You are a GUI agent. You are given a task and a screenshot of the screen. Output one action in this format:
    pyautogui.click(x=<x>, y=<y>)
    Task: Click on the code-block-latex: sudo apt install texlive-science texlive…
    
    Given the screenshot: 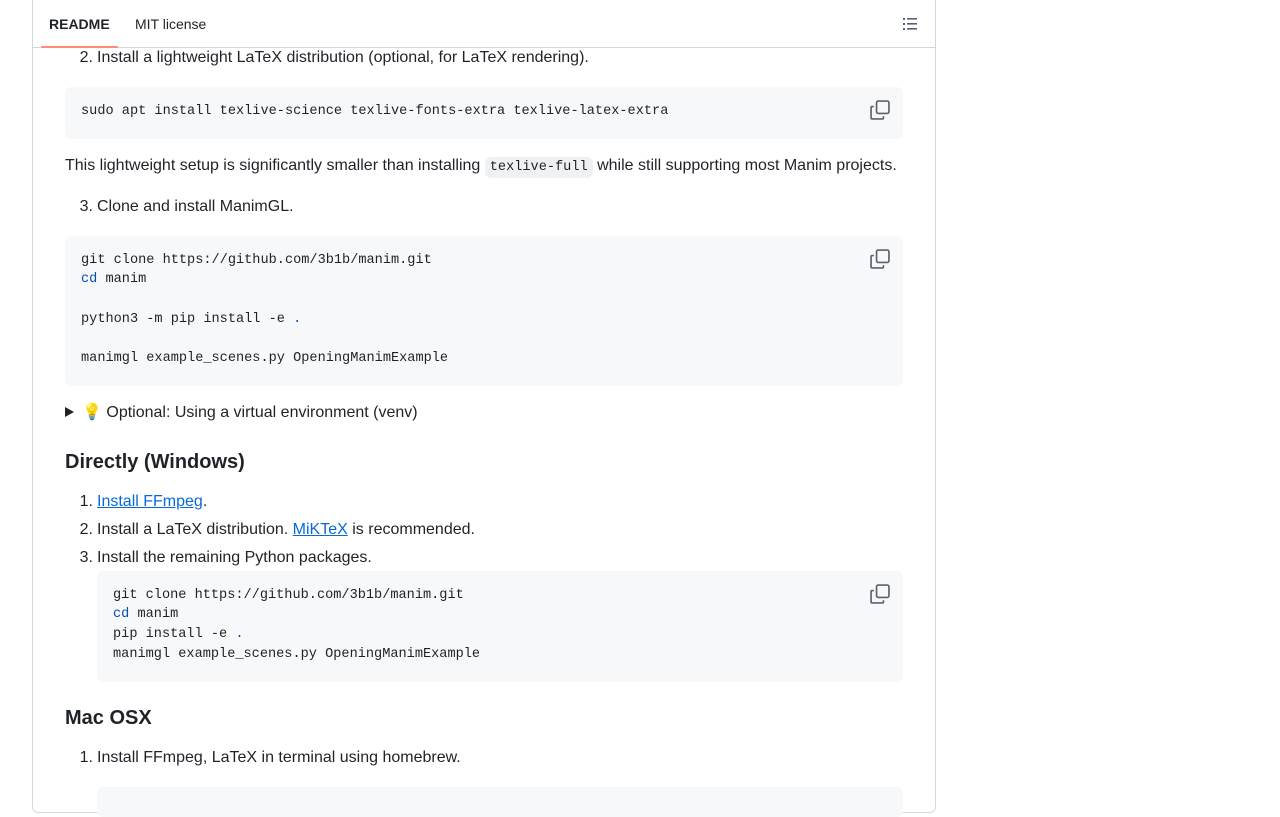 What is the action you would take?
    pyautogui.click(x=484, y=113)
    